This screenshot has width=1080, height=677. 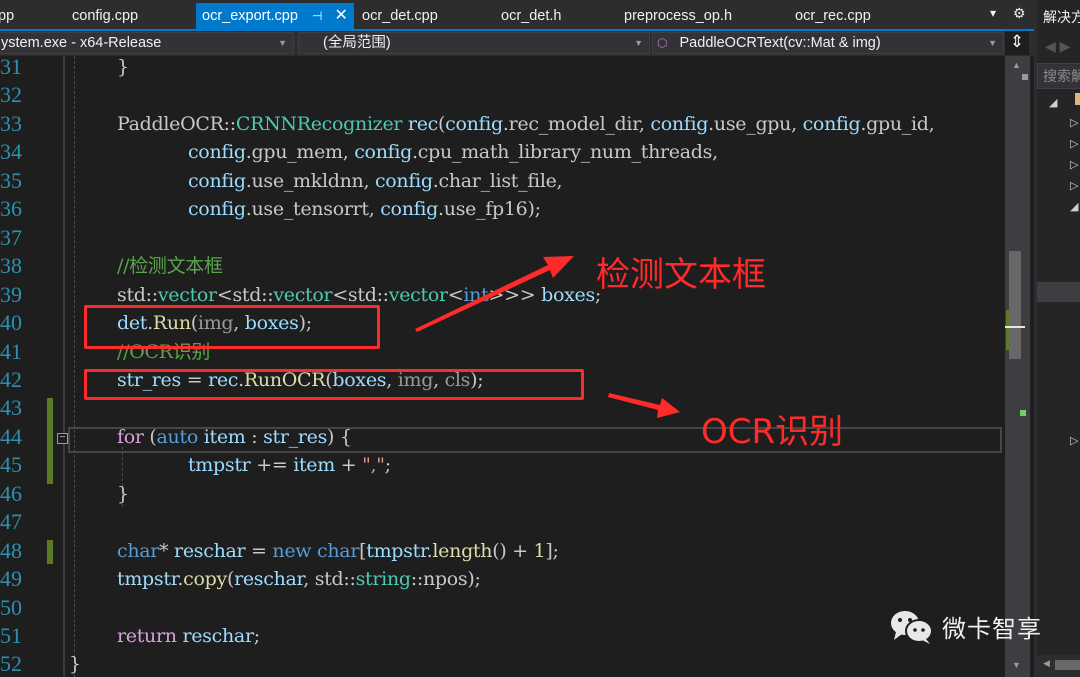 What do you see at coordinates (1016, 65) in the screenshot?
I see `scroll-up-icon: ▲` at bounding box center [1016, 65].